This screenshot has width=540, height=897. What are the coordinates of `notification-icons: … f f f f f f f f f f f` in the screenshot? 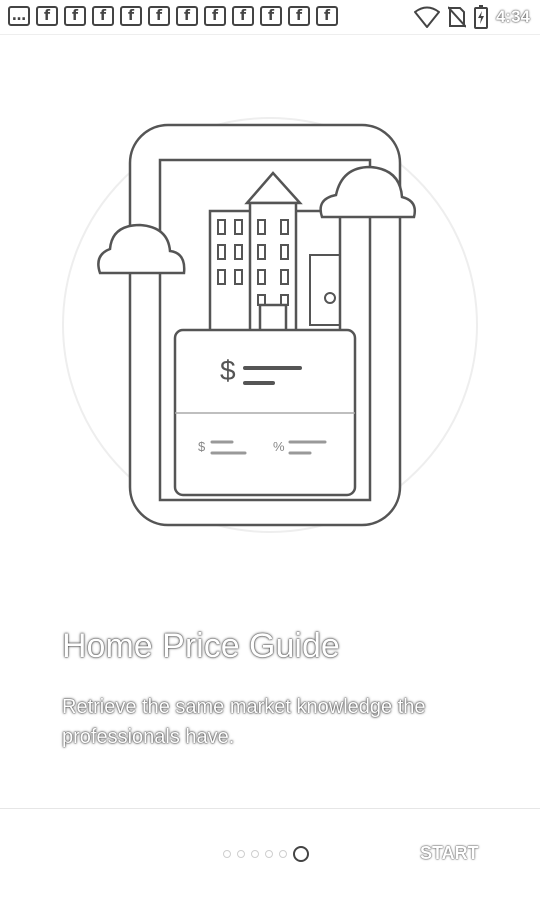 It's located at (173, 16).